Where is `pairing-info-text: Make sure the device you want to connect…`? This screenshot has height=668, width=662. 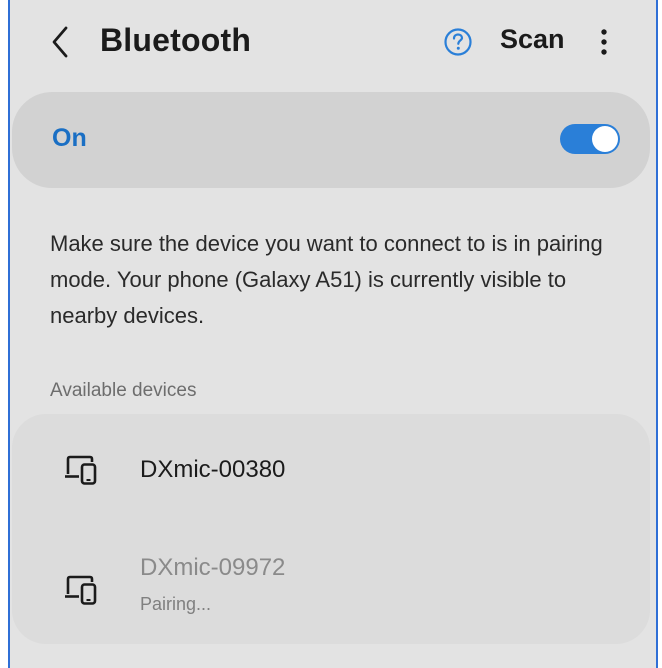
pairing-info-text: Make sure the device you want to connect… is located at coordinates (326, 279).